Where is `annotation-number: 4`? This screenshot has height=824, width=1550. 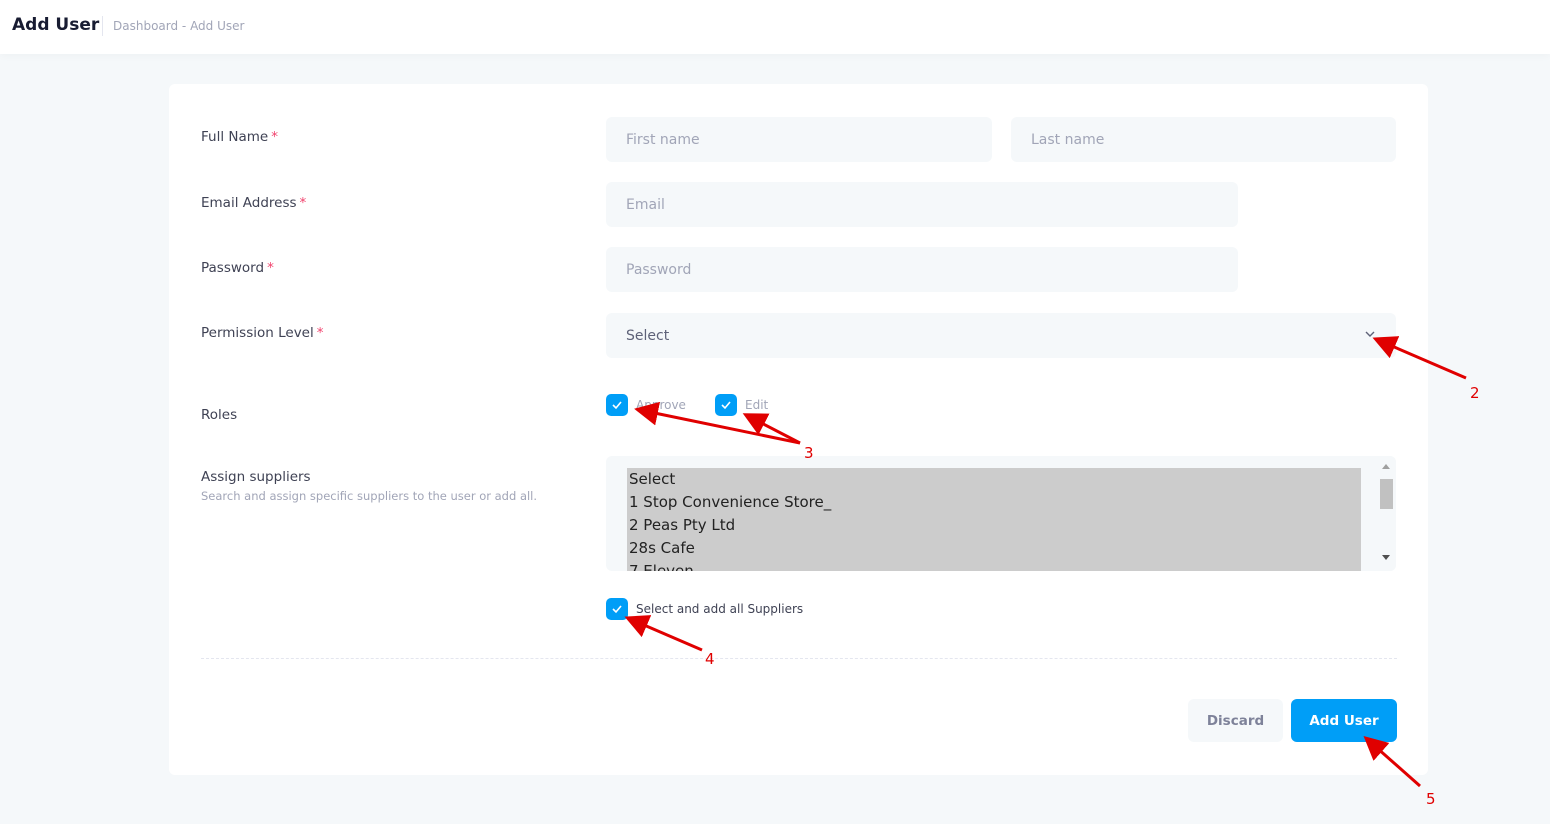
annotation-number: 4 is located at coordinates (710, 659).